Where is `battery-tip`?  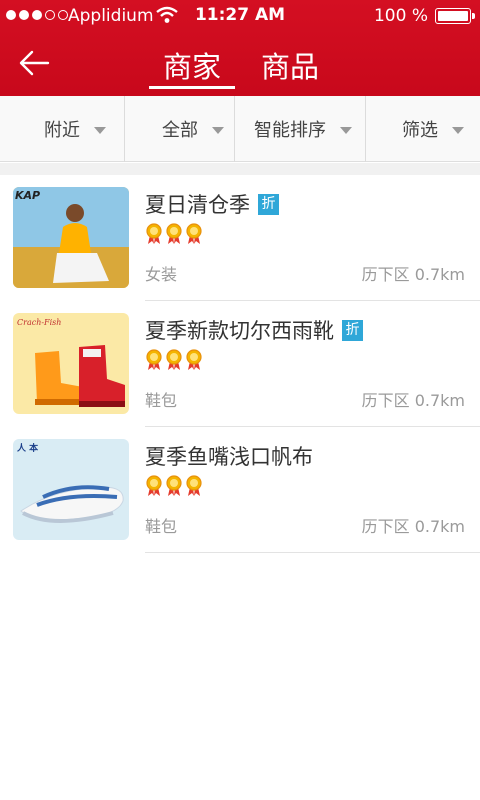 battery-tip is located at coordinates (473, 16).